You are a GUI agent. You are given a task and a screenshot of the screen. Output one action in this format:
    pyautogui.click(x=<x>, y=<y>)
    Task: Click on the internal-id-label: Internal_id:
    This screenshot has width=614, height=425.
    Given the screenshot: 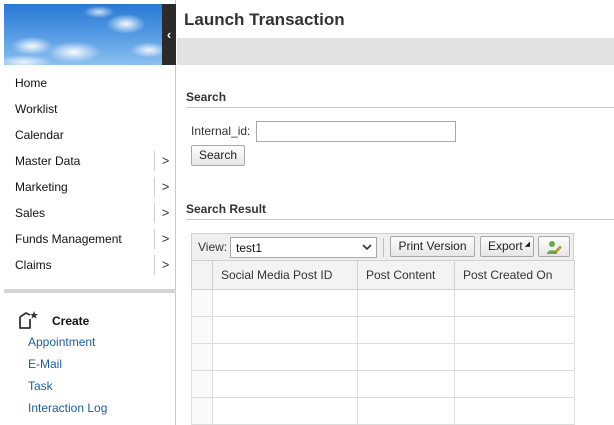 What is the action you would take?
    pyautogui.click(x=221, y=131)
    